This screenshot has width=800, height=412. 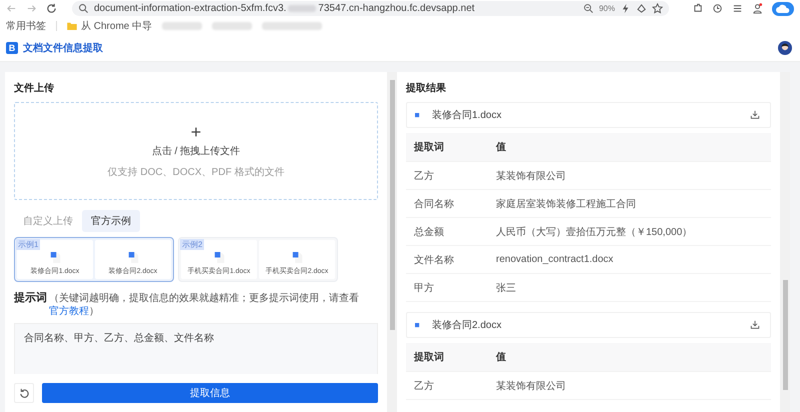 What do you see at coordinates (396, 8) in the screenshot?
I see `url-text: 73547.cn-hangzhou.fc.devsapp.net` at bounding box center [396, 8].